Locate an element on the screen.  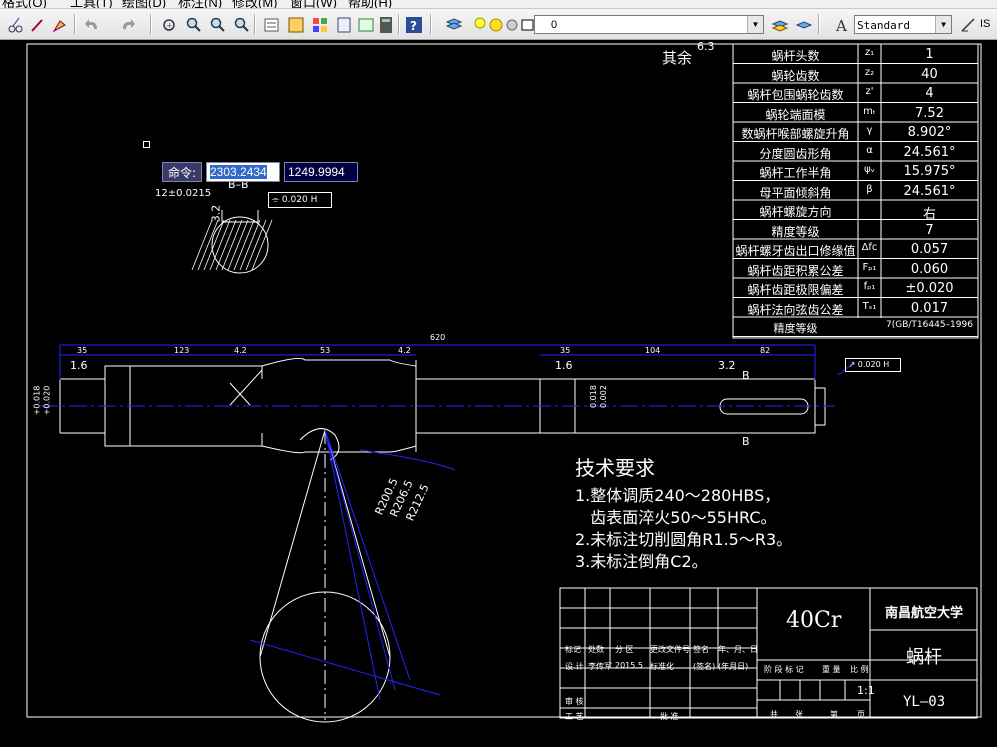
title-block-sheet: 页 is located at coordinates (861, 714).